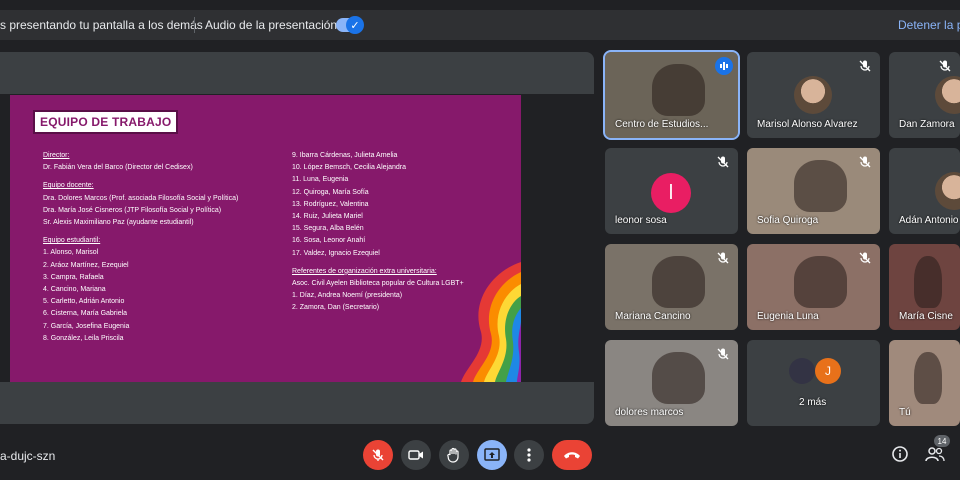  What do you see at coordinates (942, 441) in the screenshot?
I see `participant-count-badge: 14` at bounding box center [942, 441].